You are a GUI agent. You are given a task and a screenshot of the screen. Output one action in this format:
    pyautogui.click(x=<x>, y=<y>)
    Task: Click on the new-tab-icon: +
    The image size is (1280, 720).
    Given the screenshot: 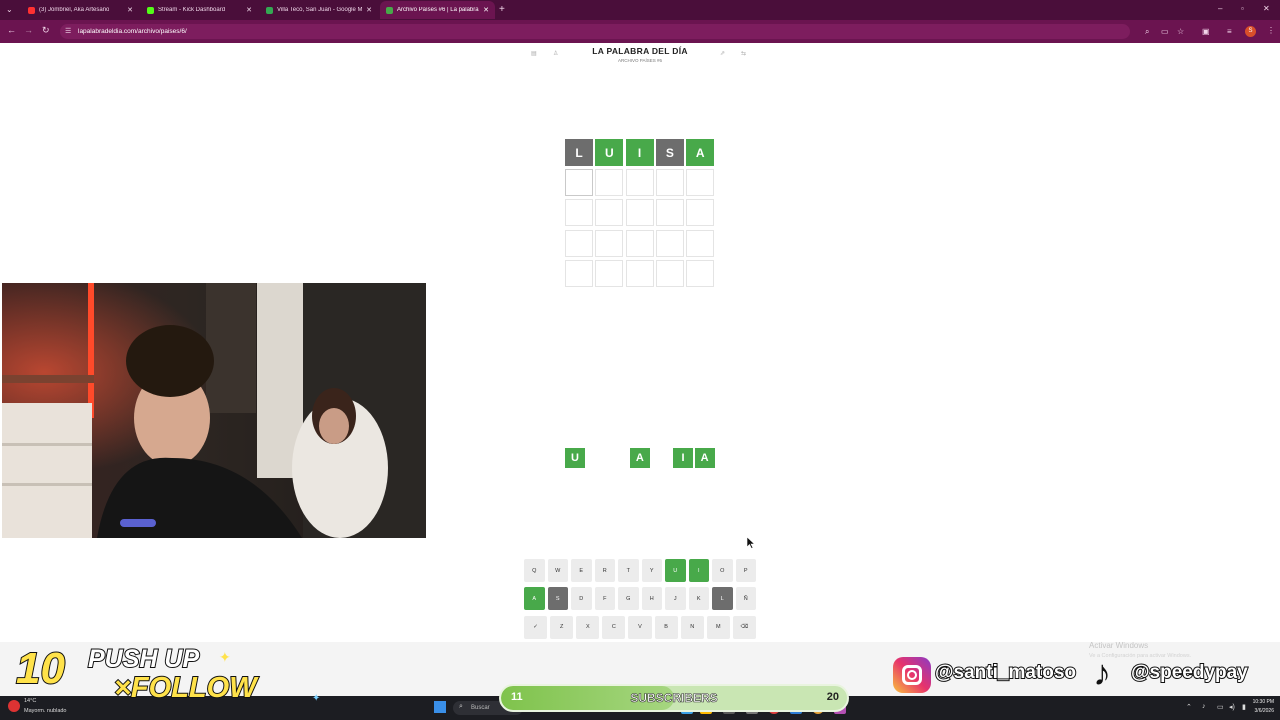 What is the action you would take?
    pyautogui.click(x=502, y=9)
    